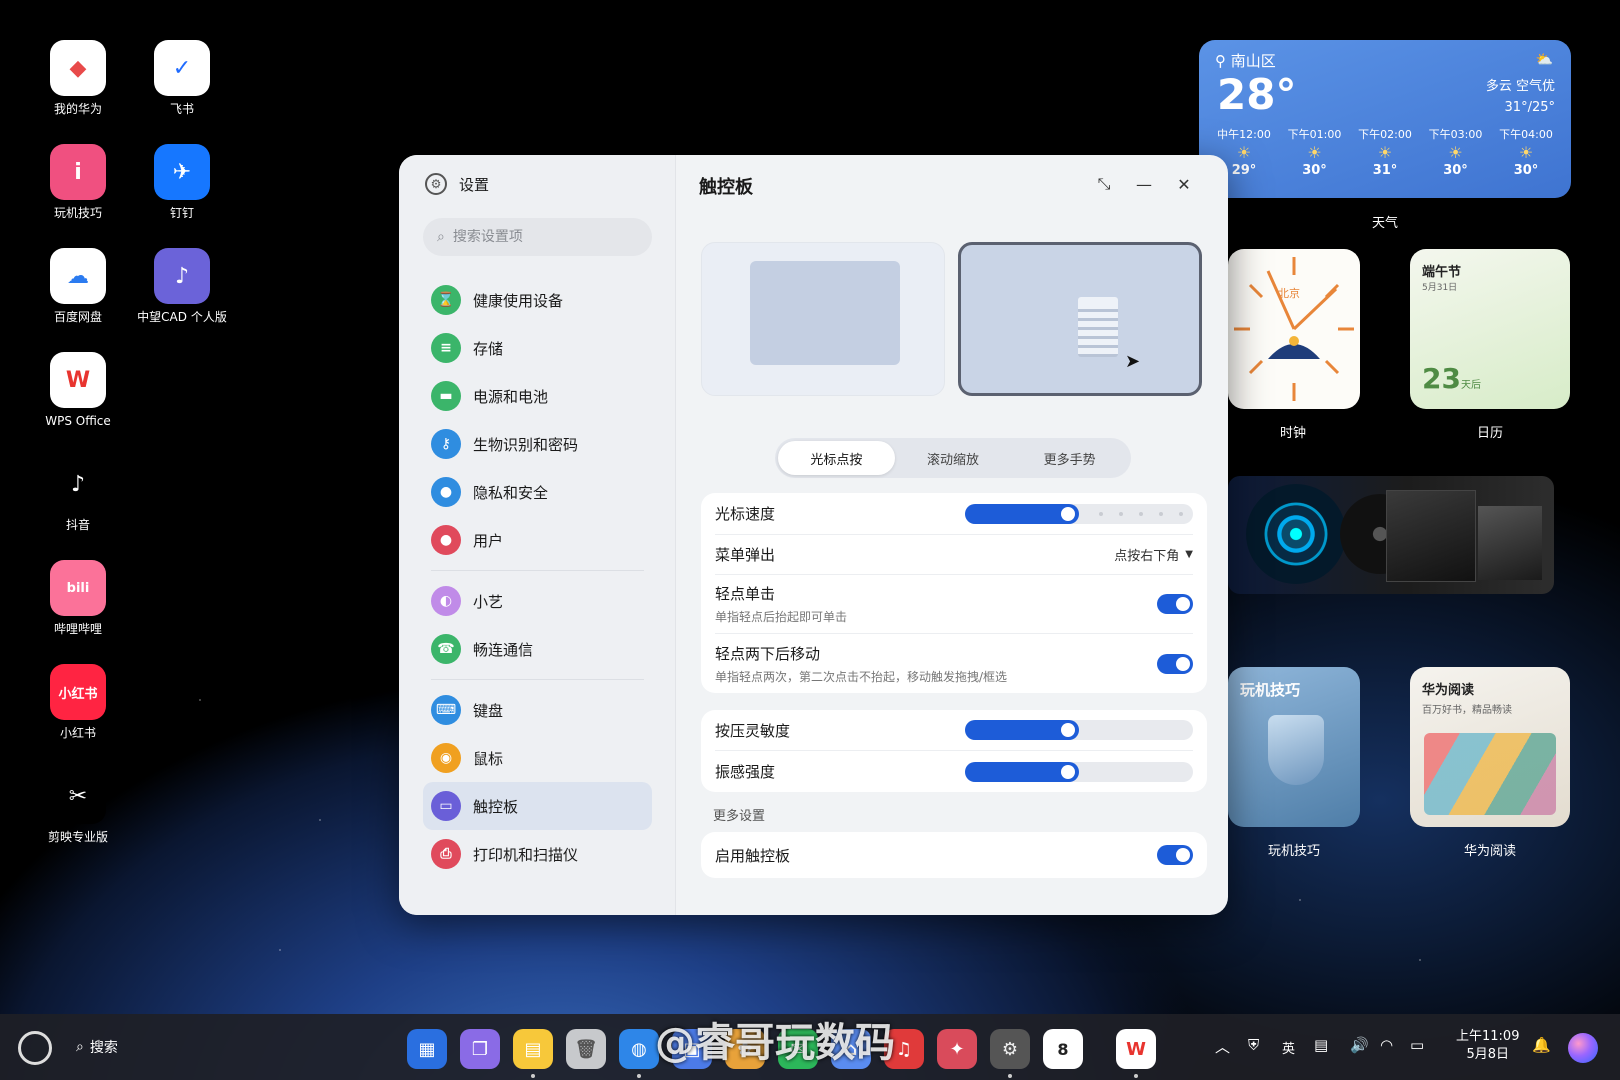 The width and height of the screenshot is (1620, 1080). Describe the element at coordinates (1385, 153) in the screenshot. I see `weather-hour: 下午02:00 ☀ 31°` at that location.